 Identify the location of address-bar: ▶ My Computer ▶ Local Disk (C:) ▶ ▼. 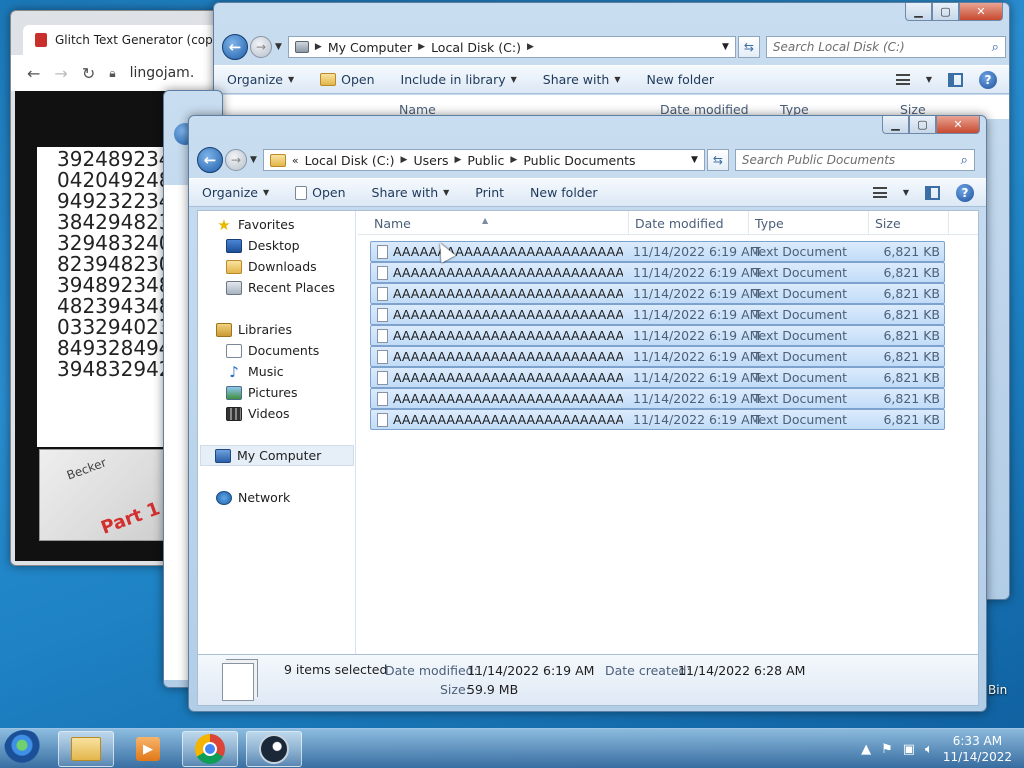
(511, 47).